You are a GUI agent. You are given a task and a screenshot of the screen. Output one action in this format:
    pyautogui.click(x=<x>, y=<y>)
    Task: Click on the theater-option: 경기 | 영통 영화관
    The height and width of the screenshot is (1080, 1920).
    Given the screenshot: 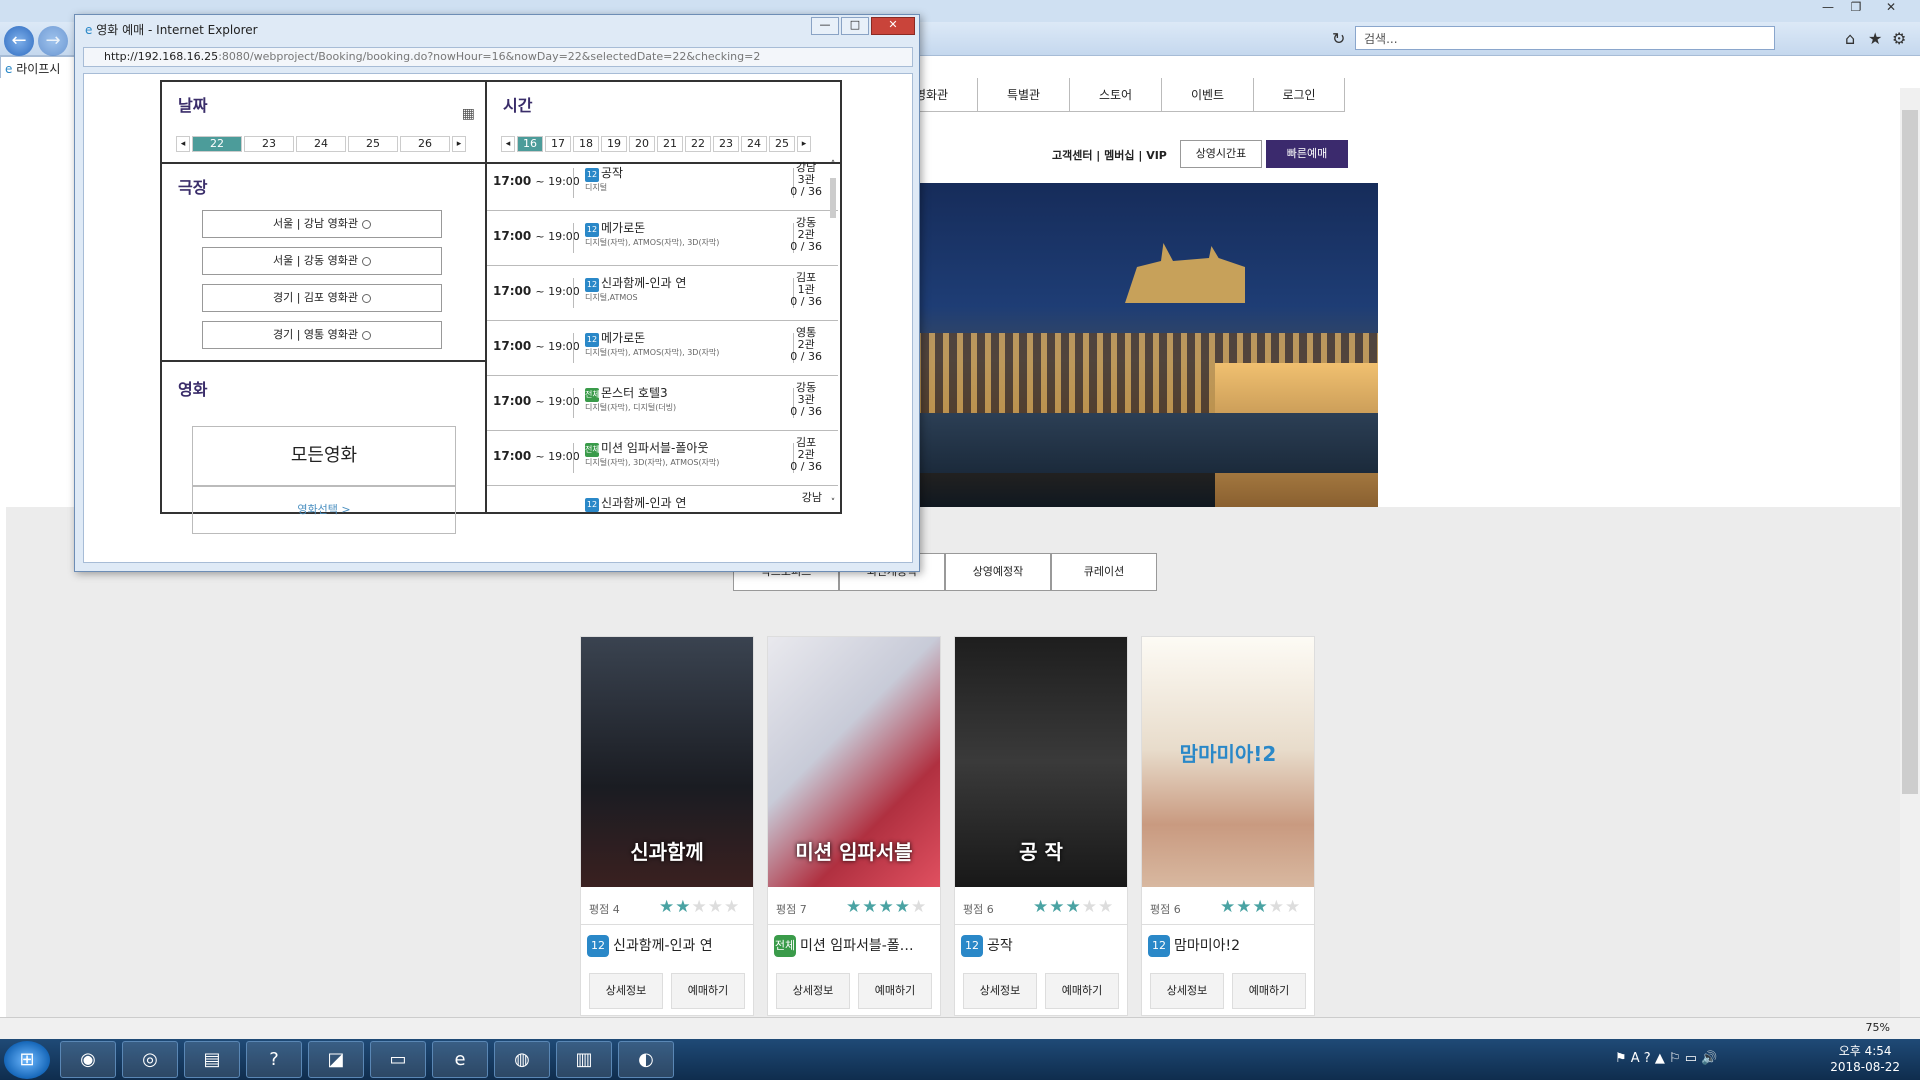 What is the action you would take?
    pyautogui.click(x=322, y=335)
    